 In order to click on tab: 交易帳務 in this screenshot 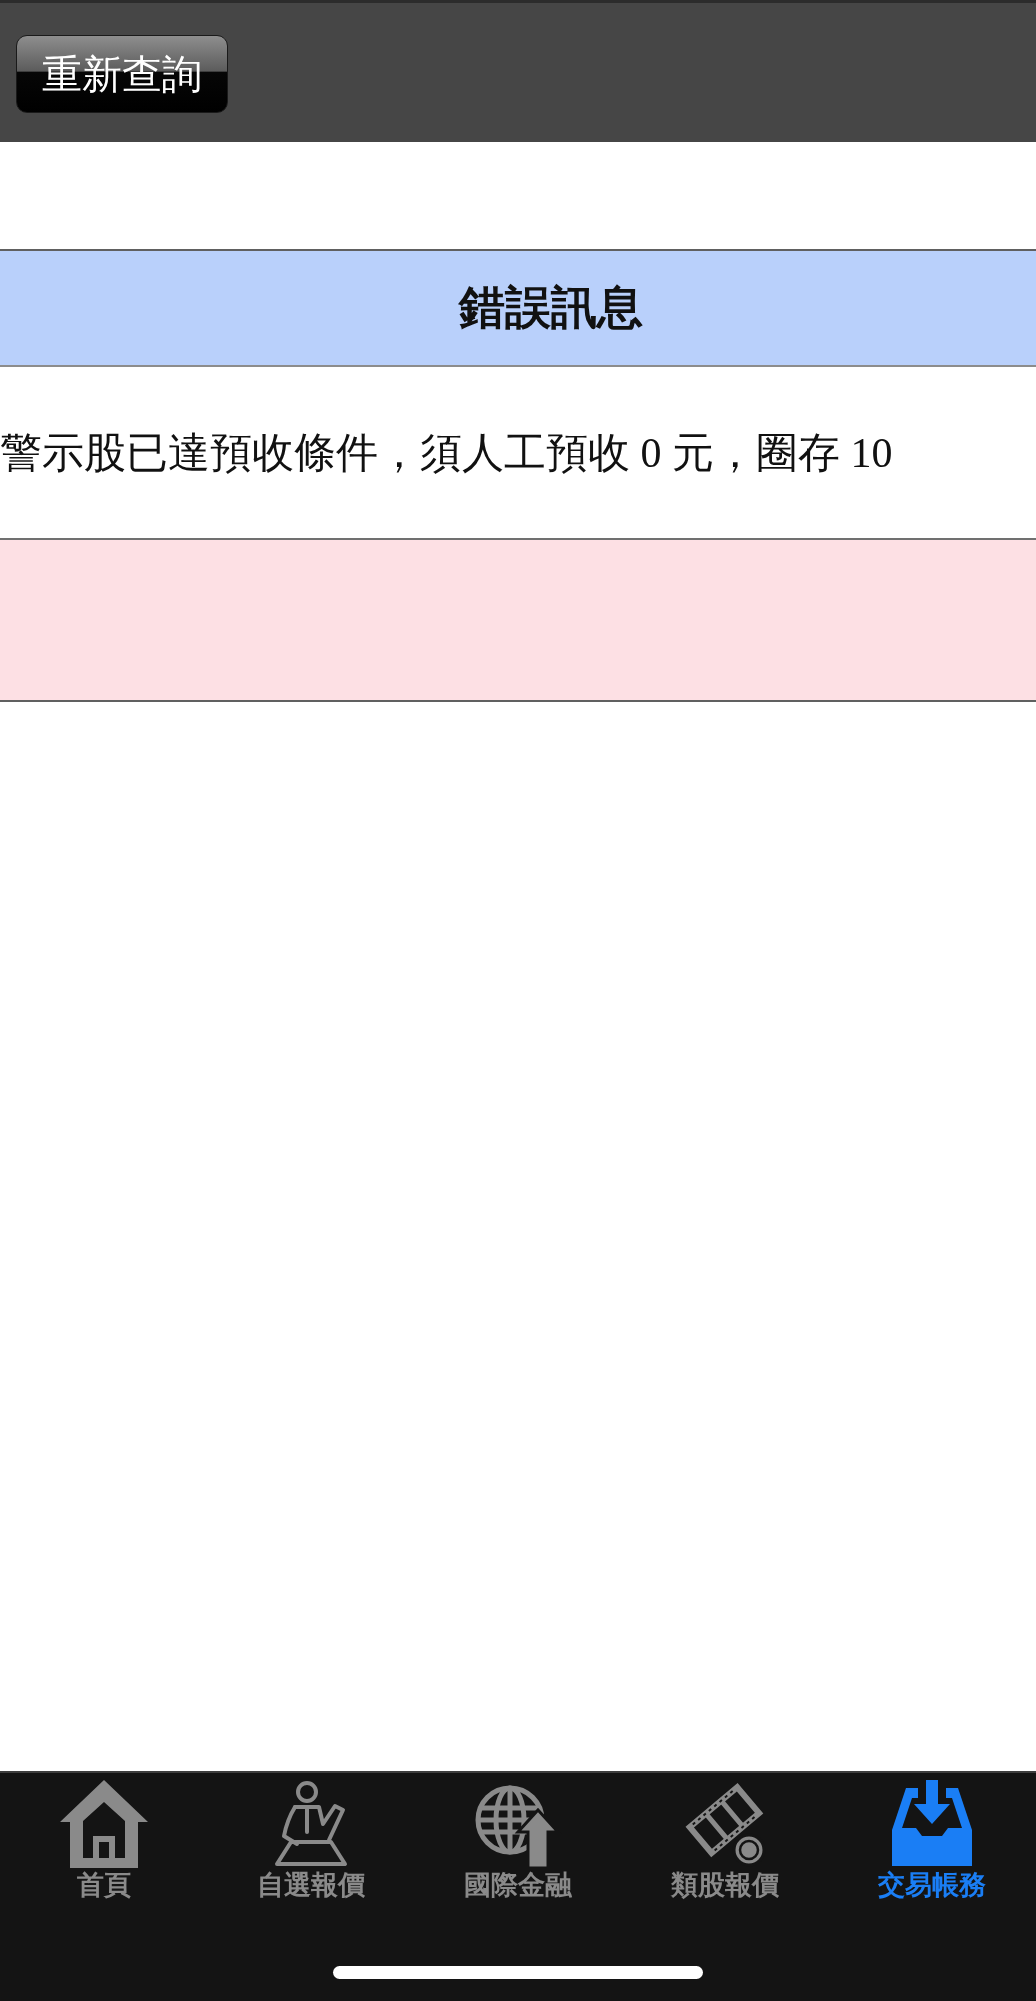, I will do `click(932, 1841)`.